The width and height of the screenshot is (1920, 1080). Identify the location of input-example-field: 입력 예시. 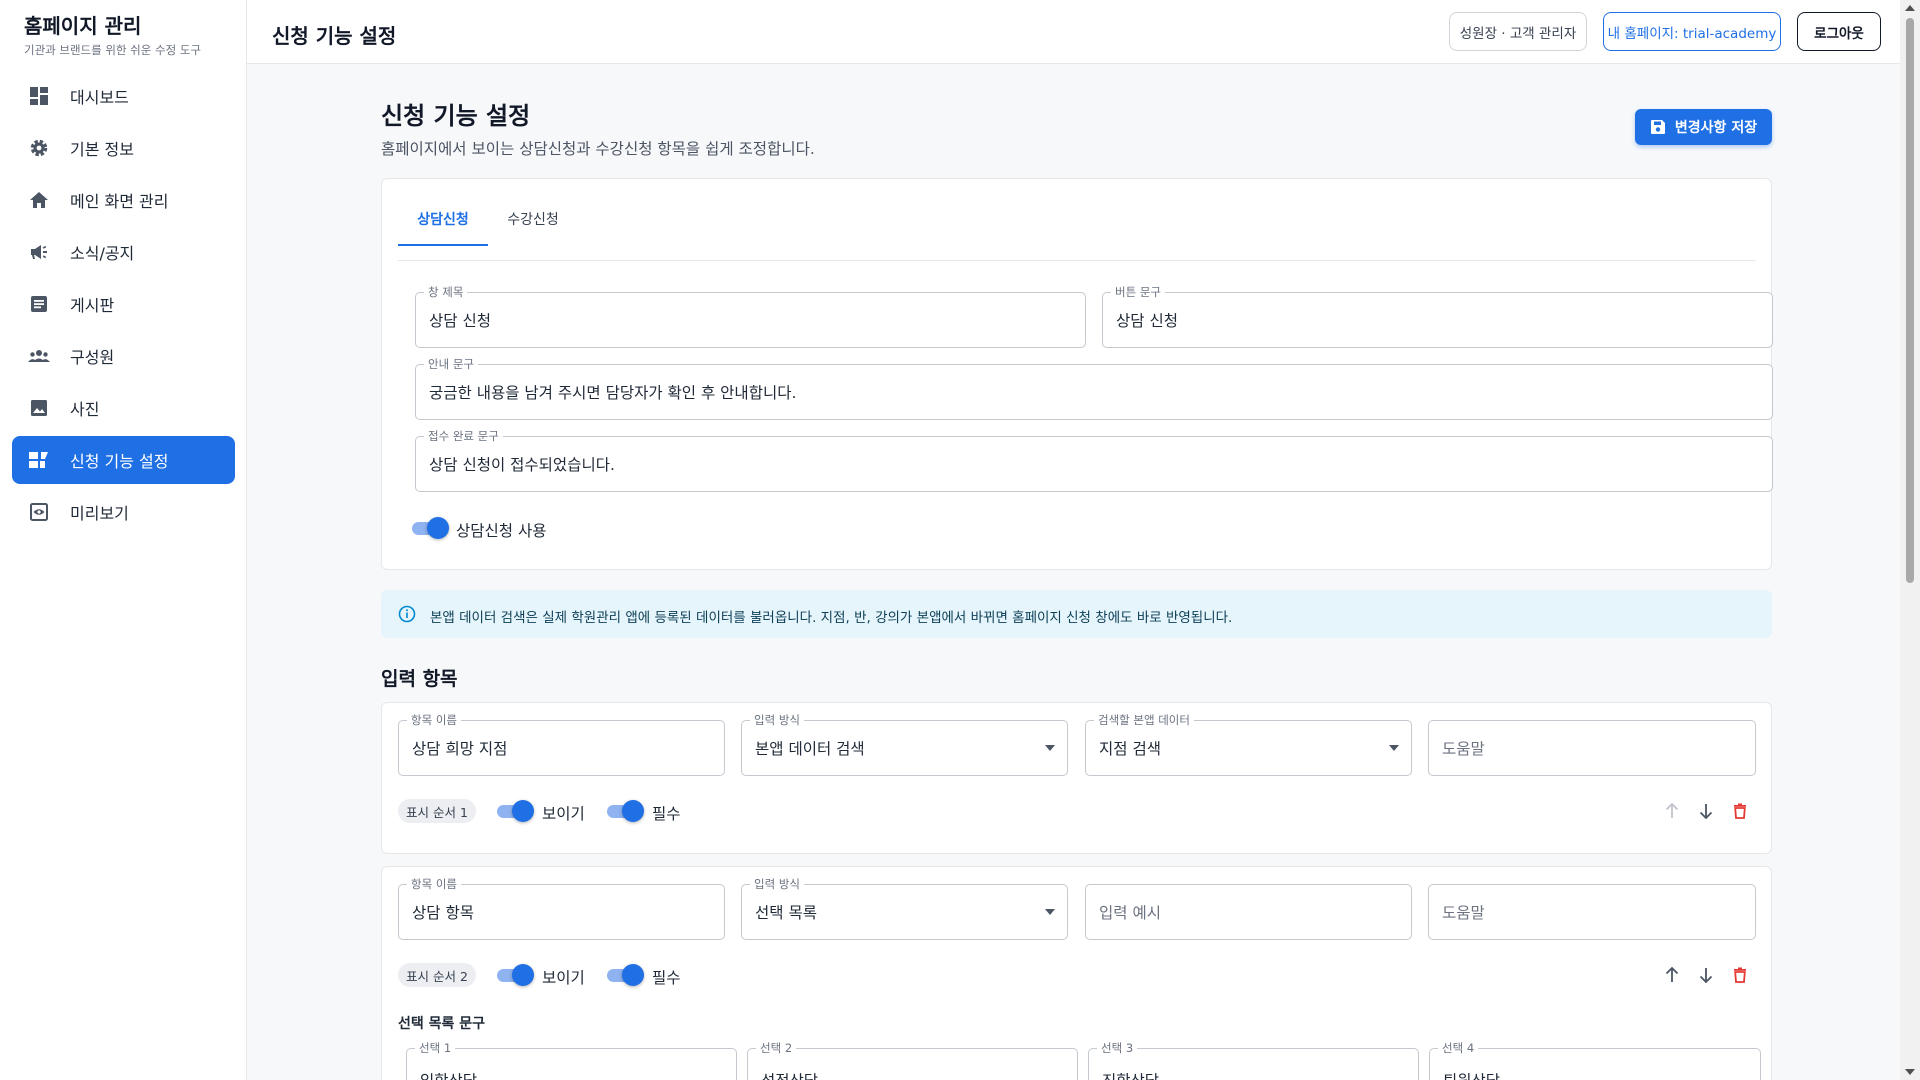
(1248, 912).